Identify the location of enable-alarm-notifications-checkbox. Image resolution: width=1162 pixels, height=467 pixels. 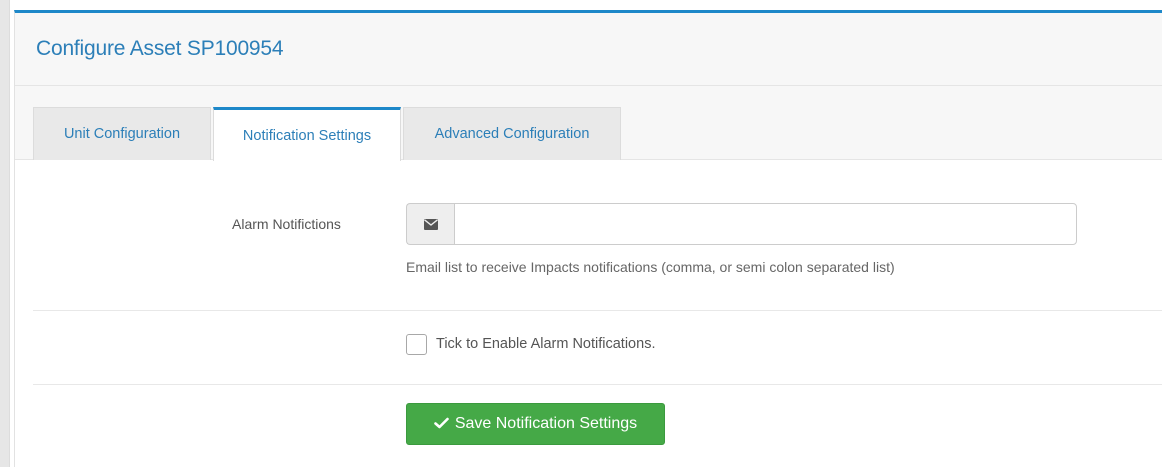
(416, 344).